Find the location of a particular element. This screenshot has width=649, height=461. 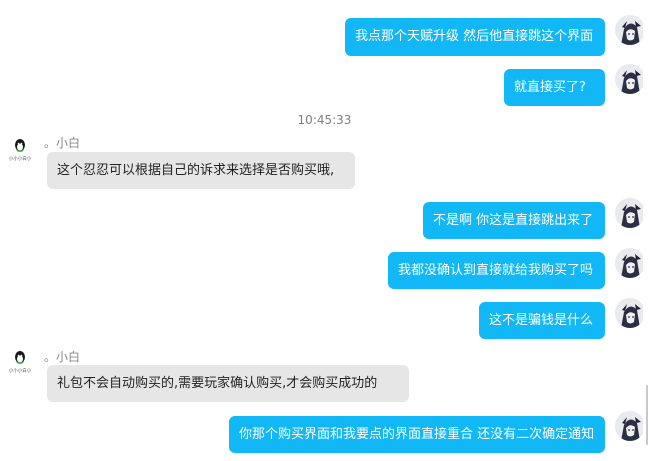

message-bubble-outgoing: 就直接买了? is located at coordinates (554, 87).